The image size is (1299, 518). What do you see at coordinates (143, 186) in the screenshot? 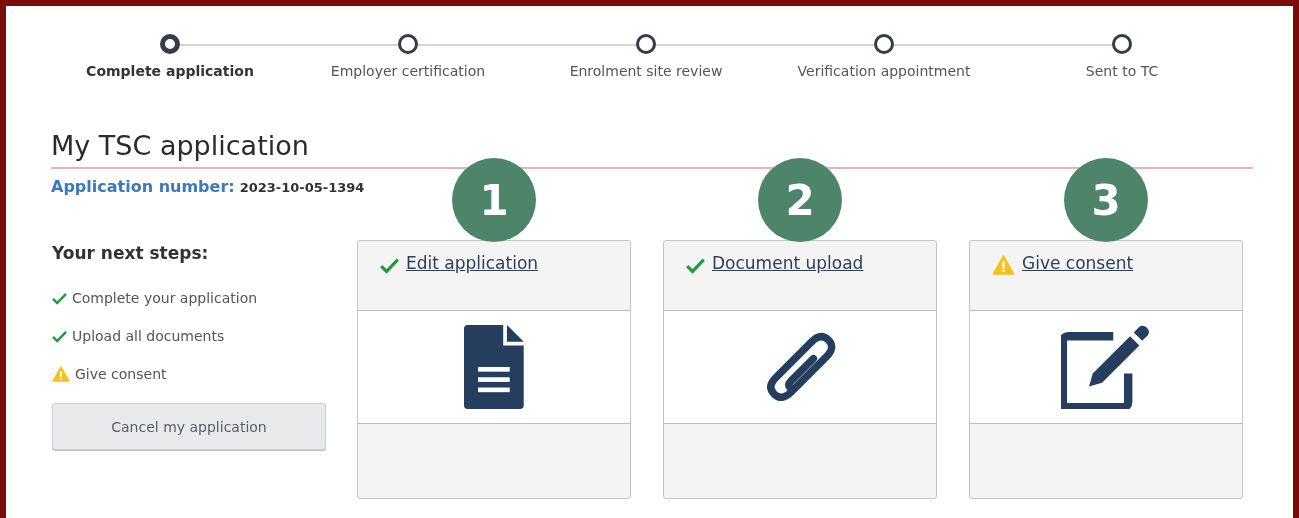
I see `application-number-label: Application number:` at bounding box center [143, 186].